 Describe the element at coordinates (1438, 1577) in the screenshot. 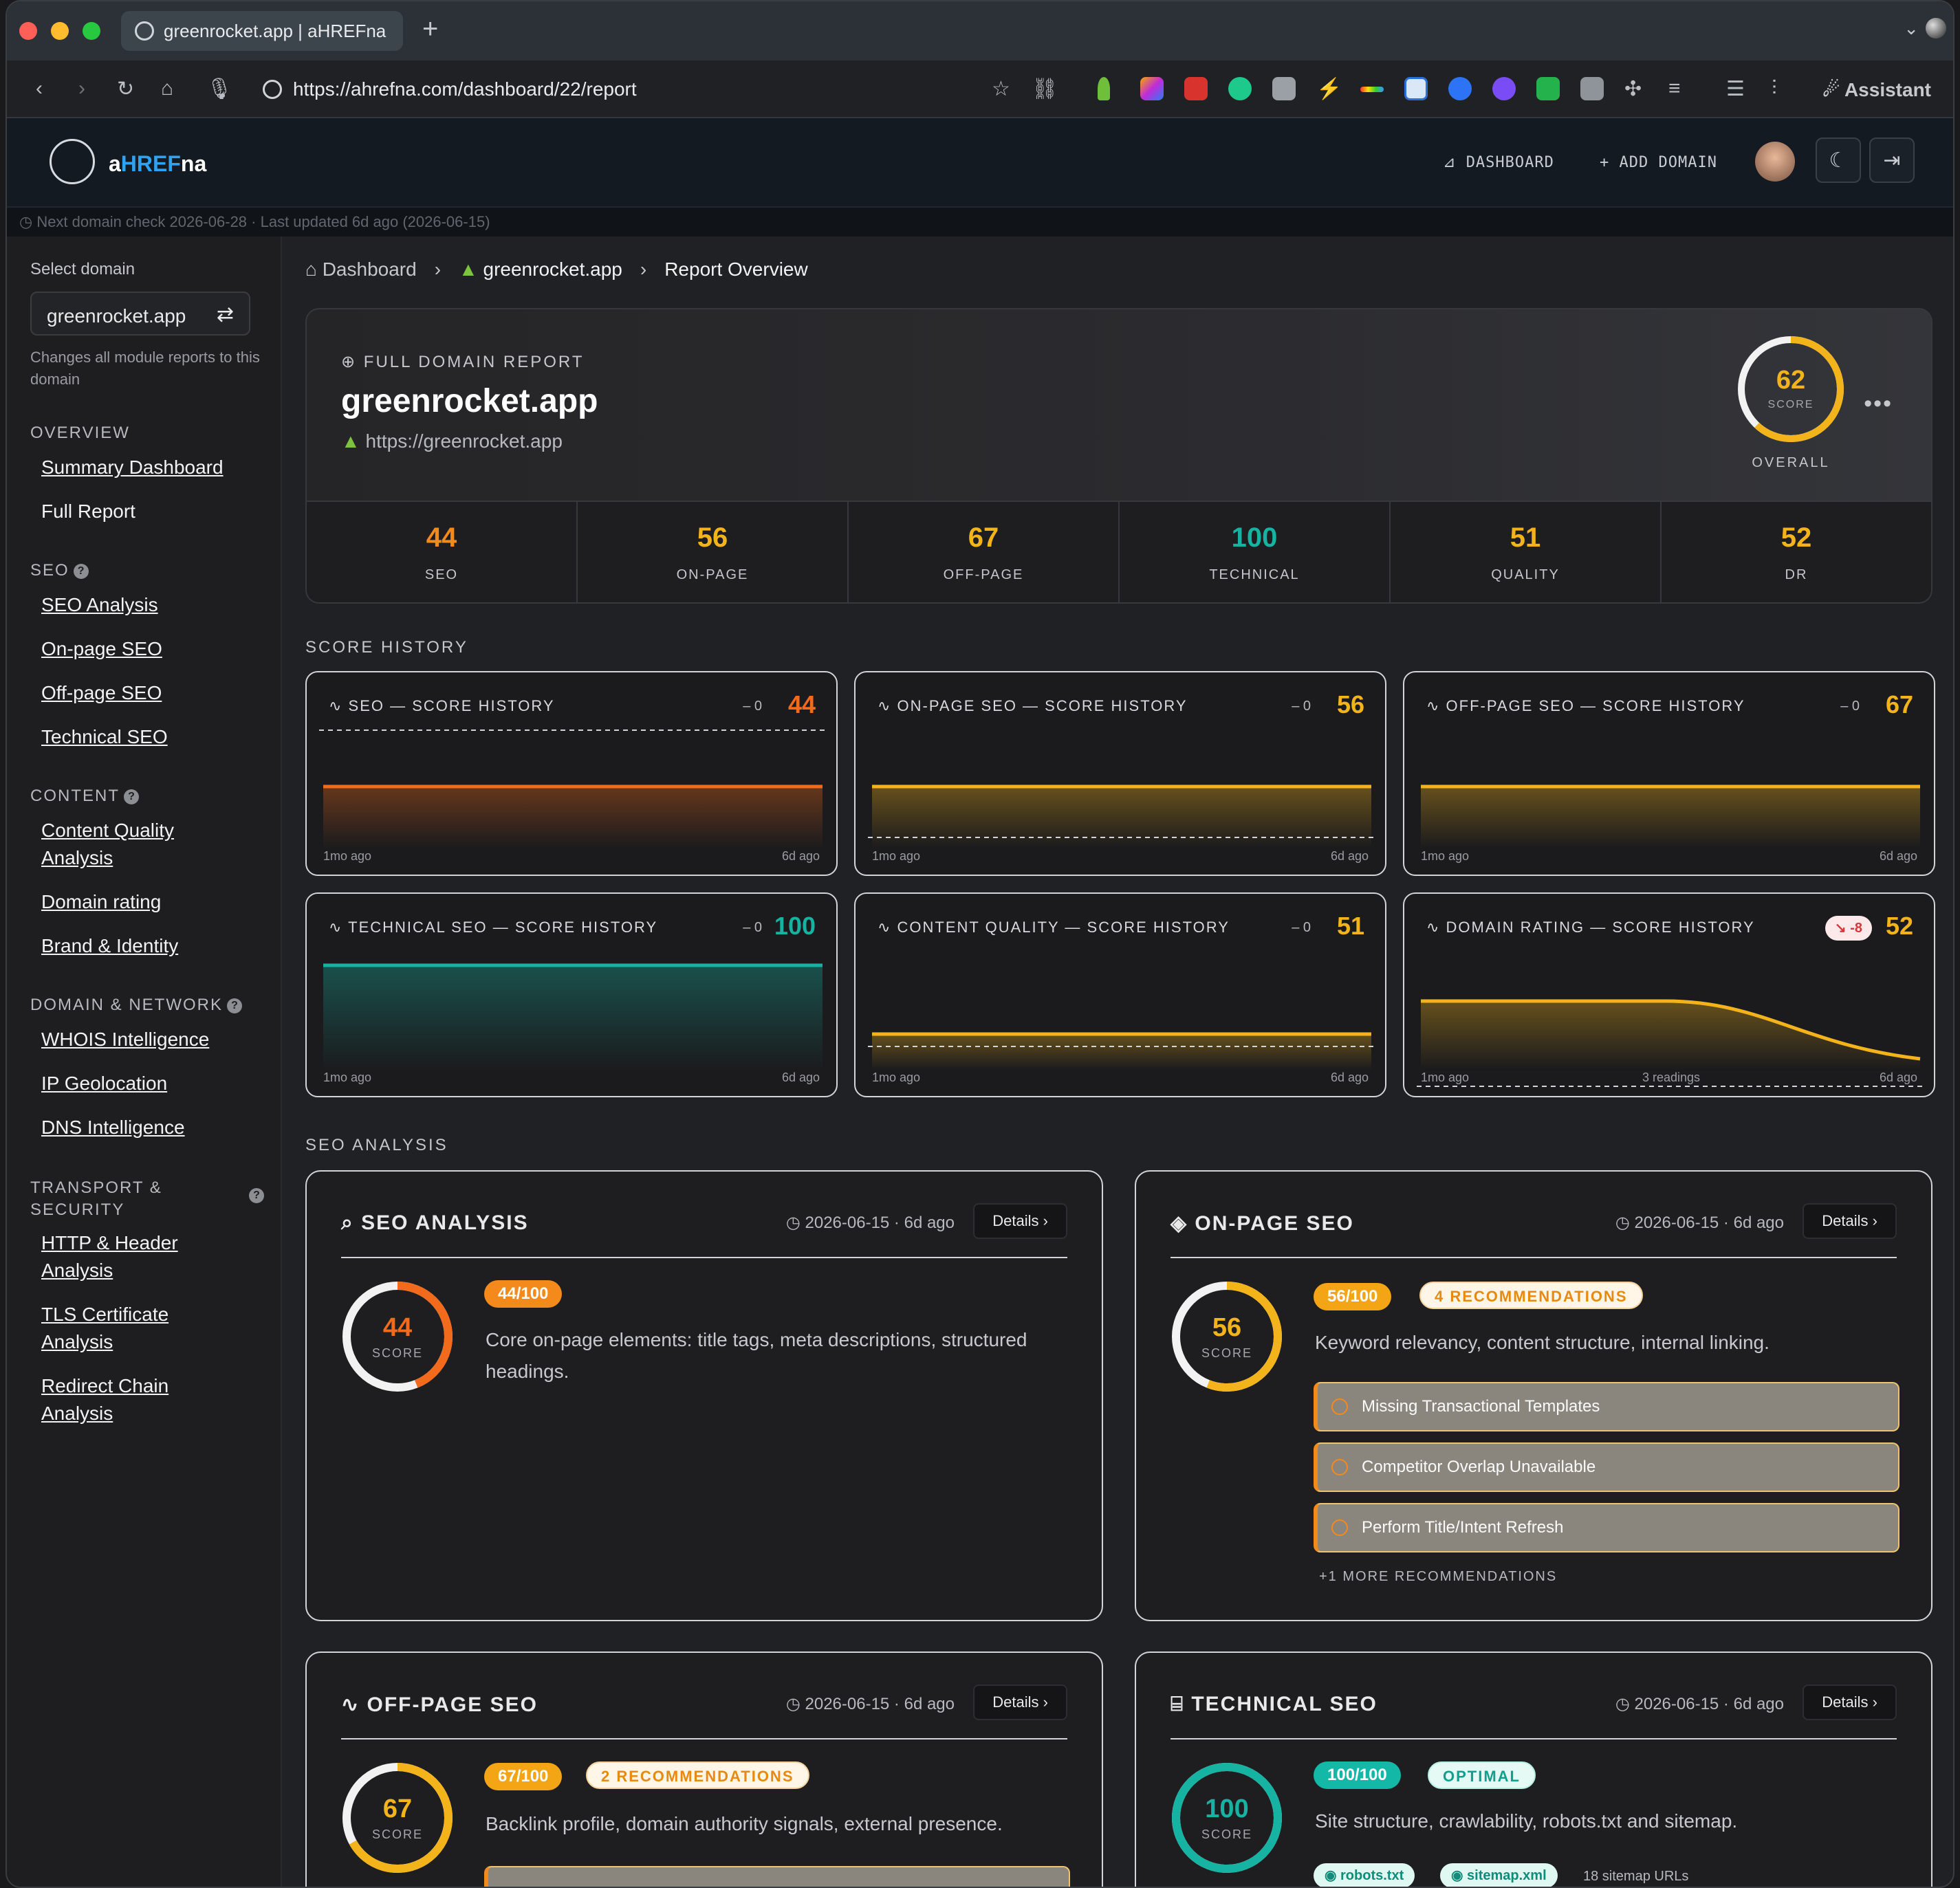

I see `more-recommendations-link: +1 MORE RECOMMENDATIONS` at that location.